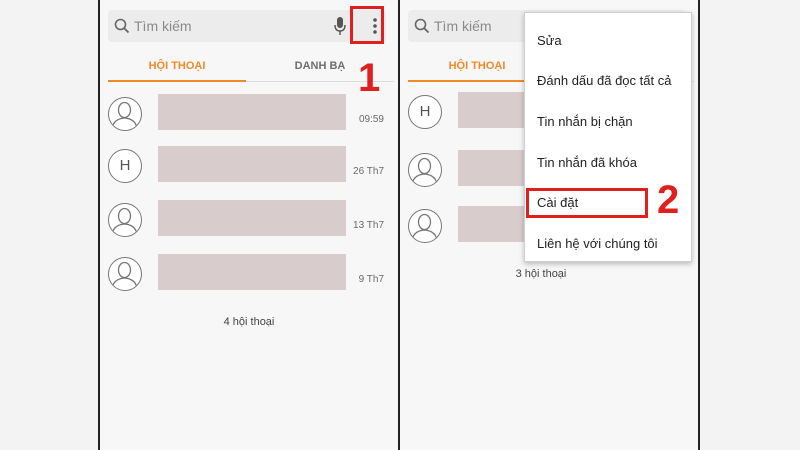 This screenshot has width=800, height=450. Describe the element at coordinates (177, 69) in the screenshot. I see `tab-conversations: HỘI THOẠI` at that location.